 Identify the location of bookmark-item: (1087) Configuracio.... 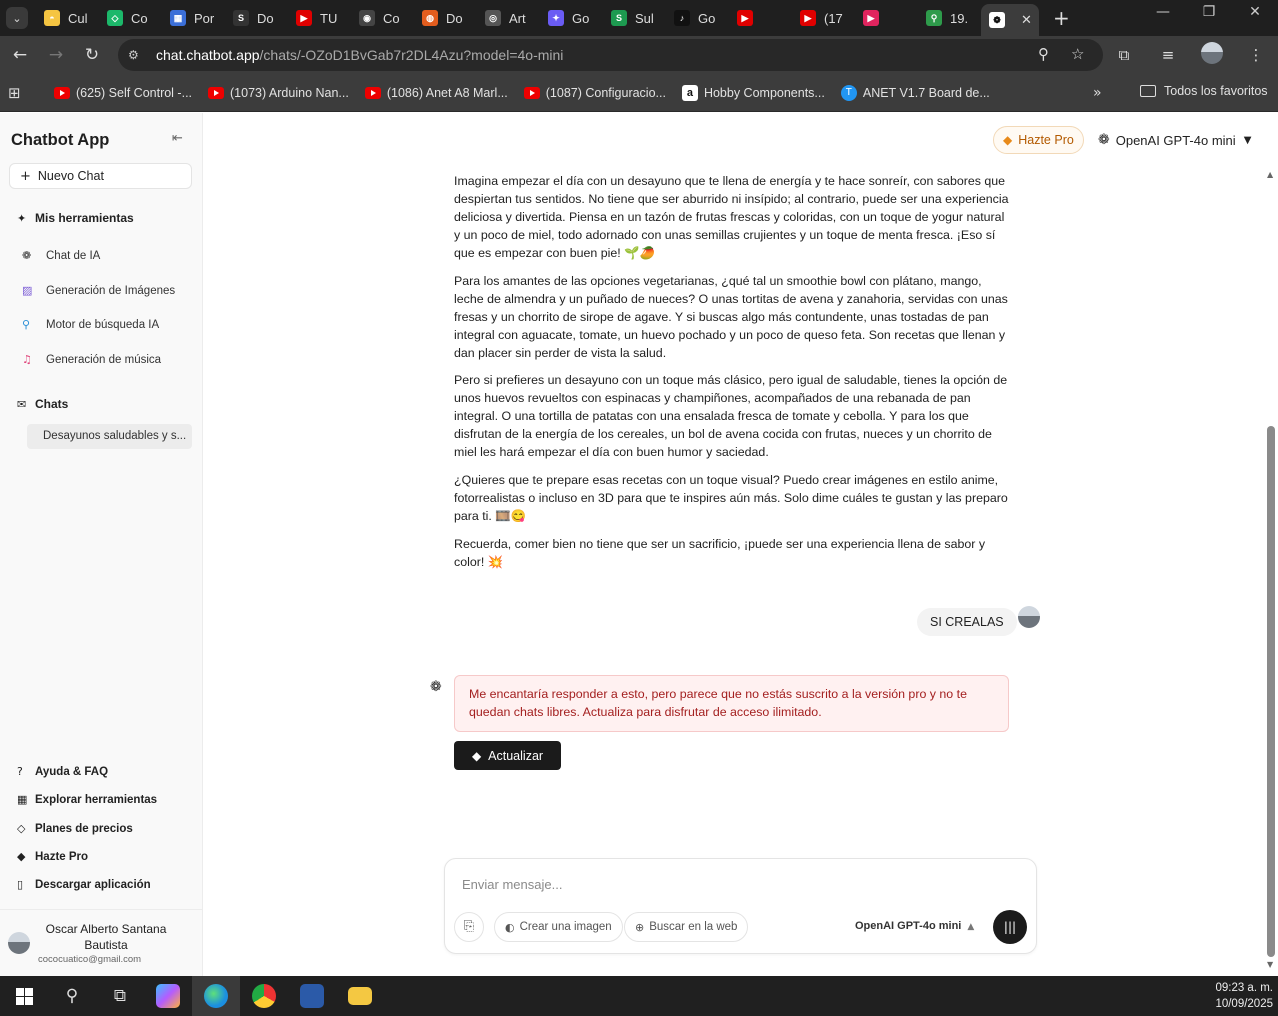
(594, 93).